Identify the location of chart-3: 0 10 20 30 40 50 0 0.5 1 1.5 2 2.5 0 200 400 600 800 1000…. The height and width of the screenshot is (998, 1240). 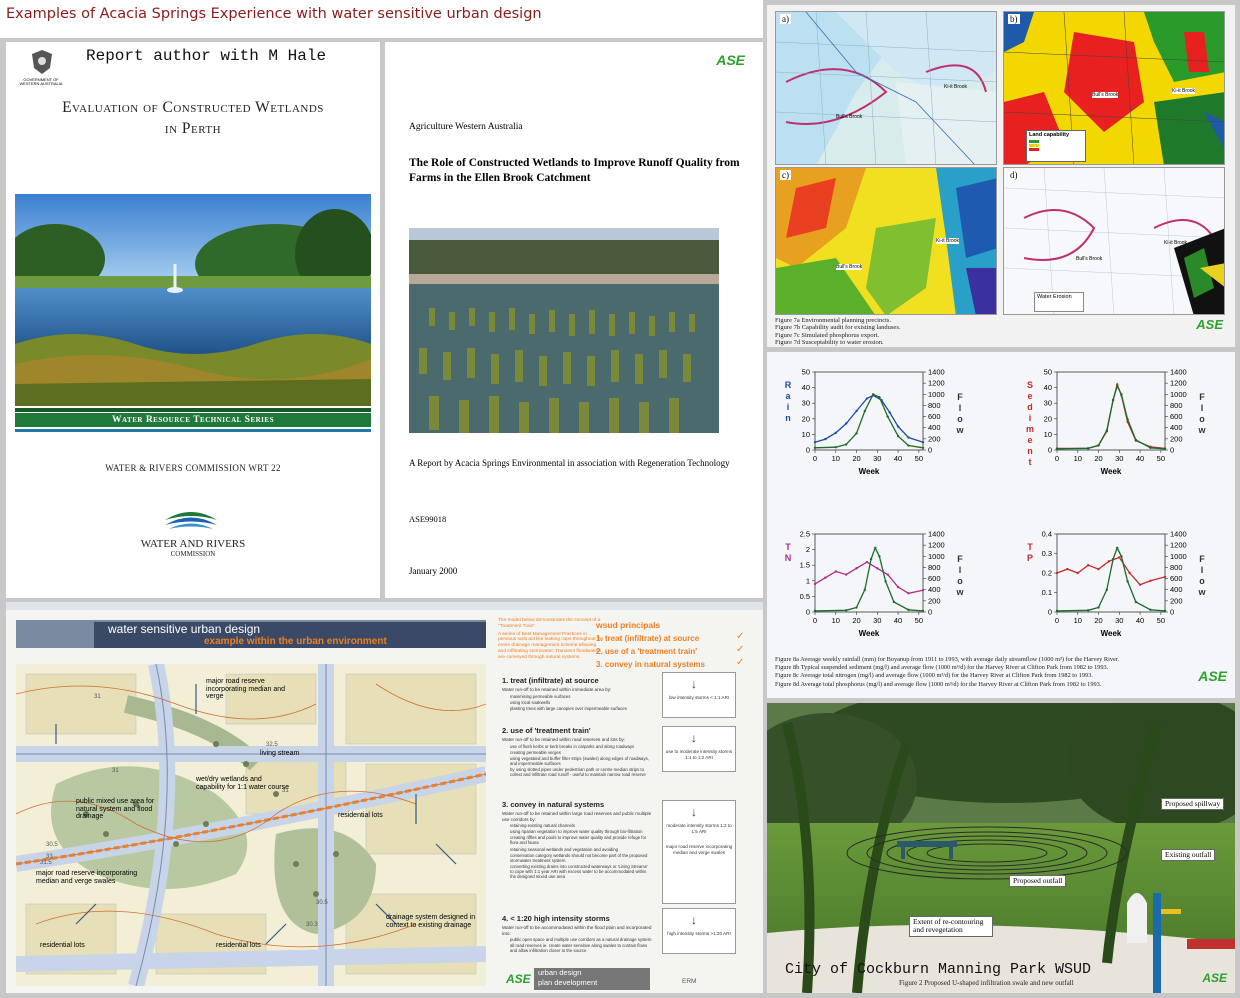
(872, 584).